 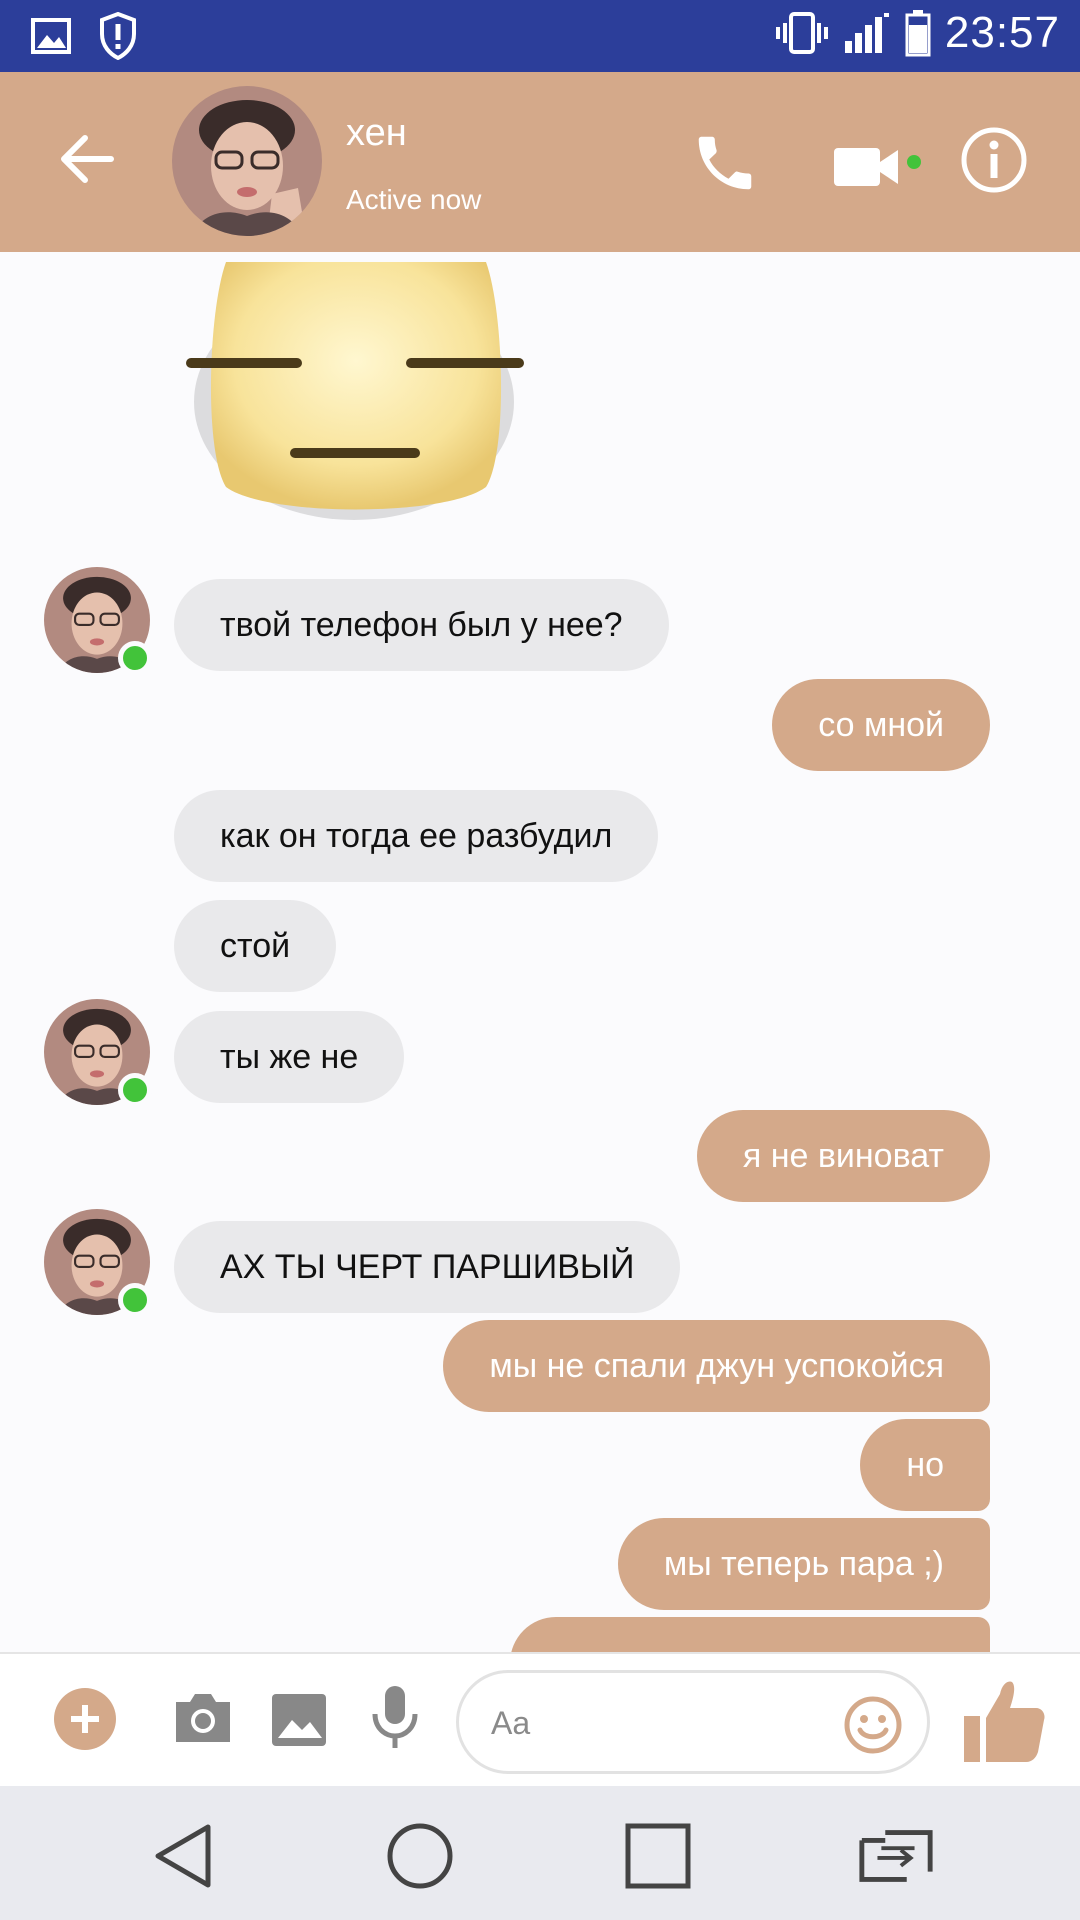 I want to click on incoming-message: твой телефон был у нее?, so click(x=421, y=625).